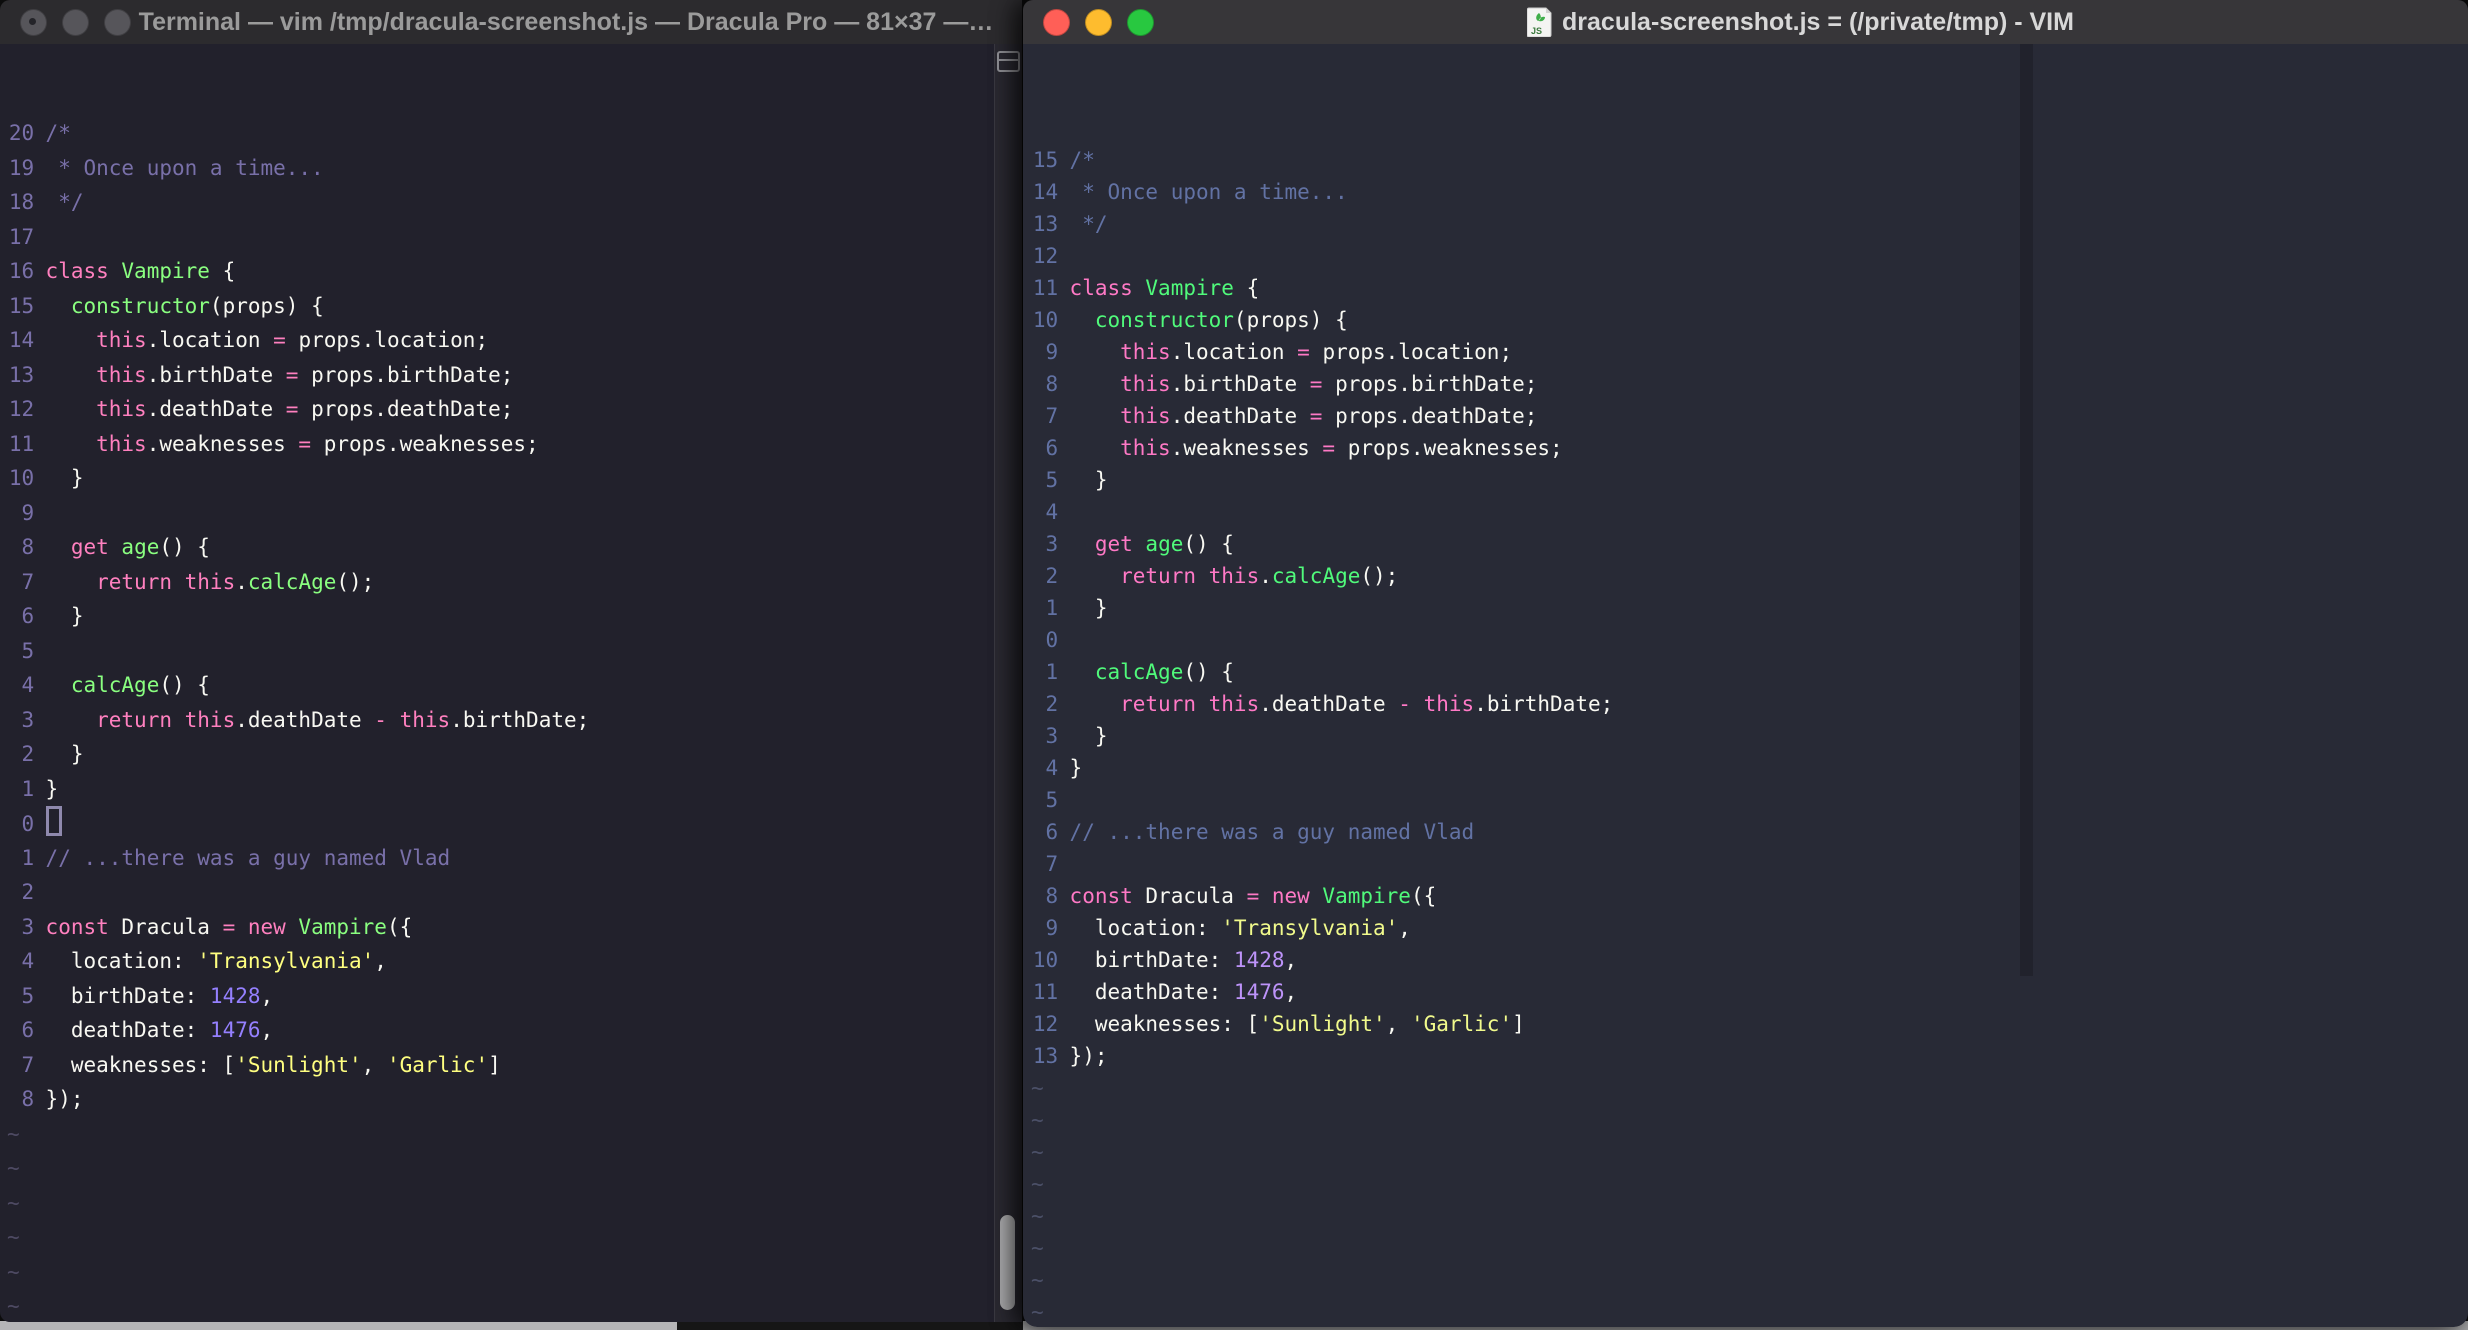  I want to click on code-row: 13 this.birthDate = props.birthDate;, so click(514, 375).